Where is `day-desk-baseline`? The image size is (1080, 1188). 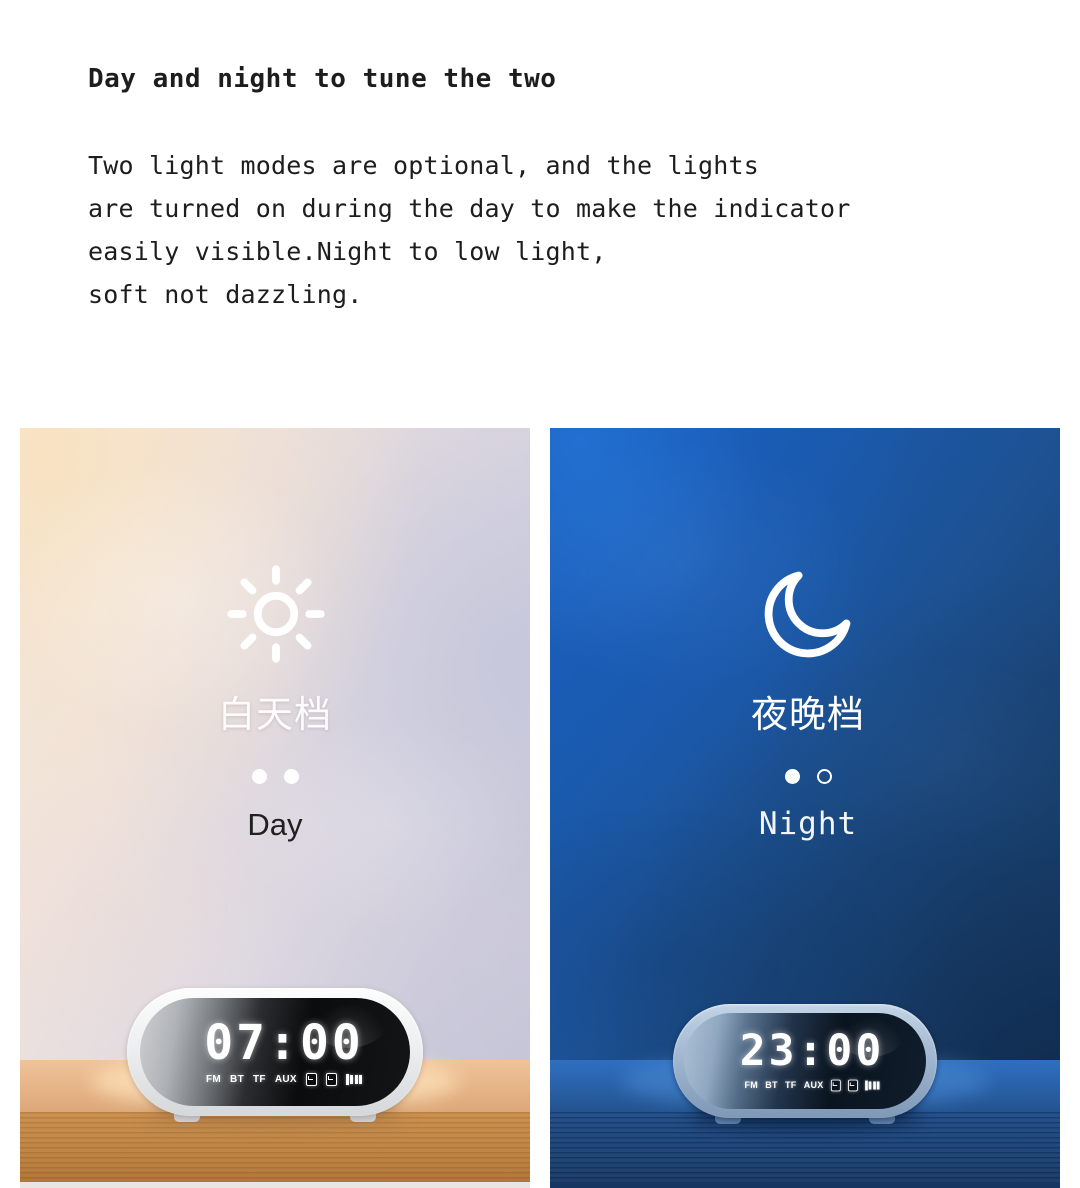 day-desk-baseline is located at coordinates (275, 1185).